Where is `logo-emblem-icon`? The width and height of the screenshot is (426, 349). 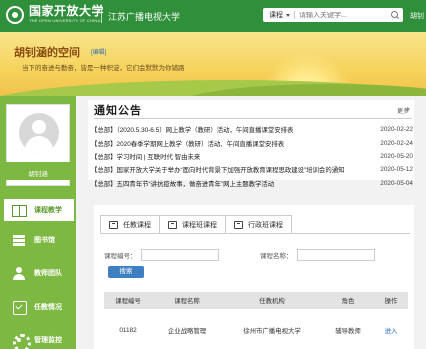 logo-emblem-icon is located at coordinates (15, 14).